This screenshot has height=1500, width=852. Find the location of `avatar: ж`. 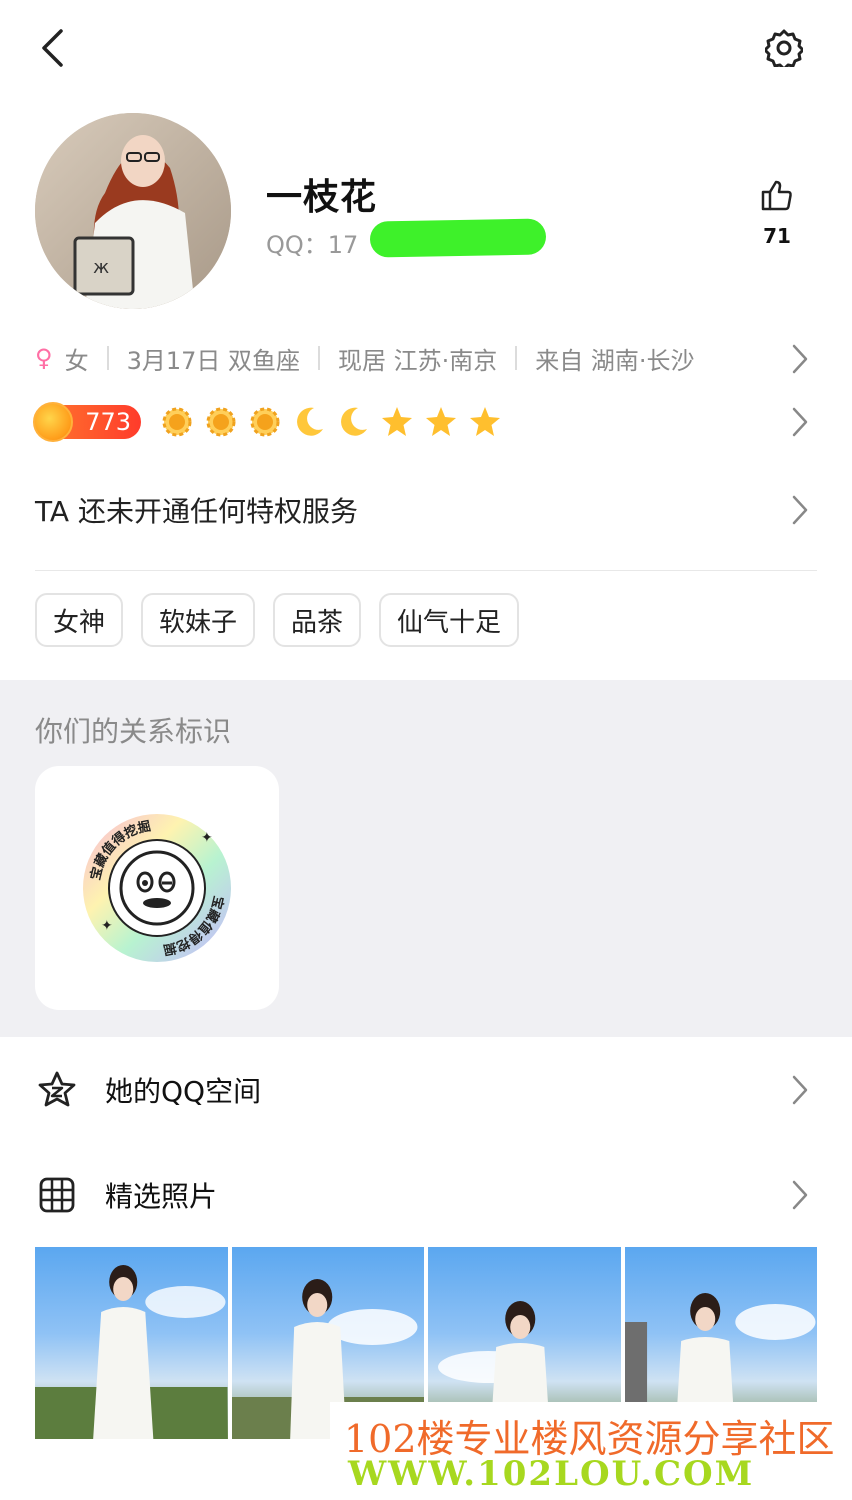

avatar: ж is located at coordinates (133, 211).